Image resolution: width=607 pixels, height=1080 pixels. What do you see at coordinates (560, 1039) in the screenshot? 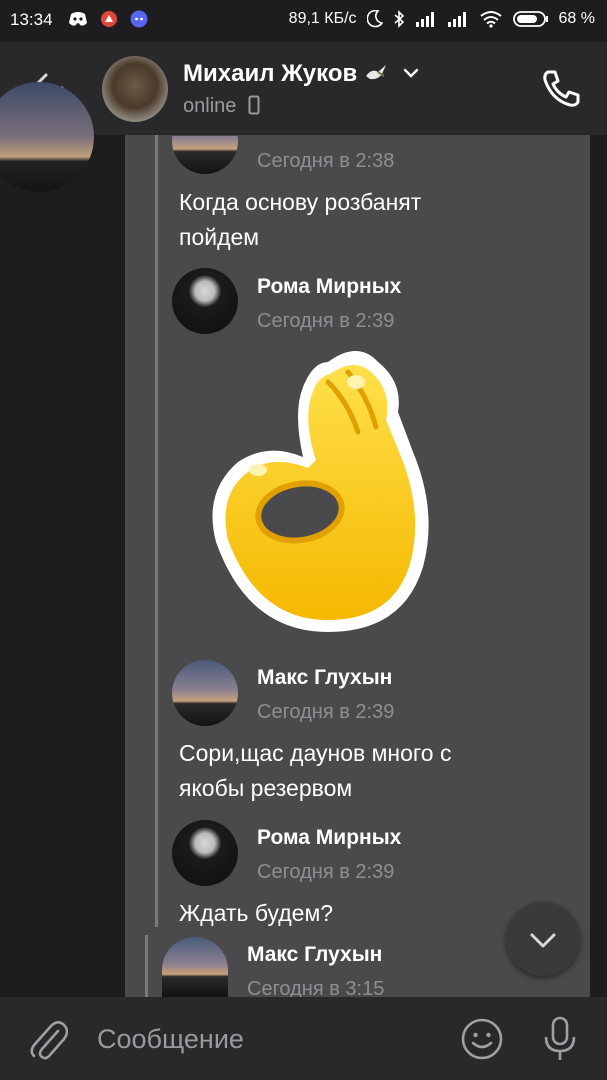
I see `microphone-icon` at bounding box center [560, 1039].